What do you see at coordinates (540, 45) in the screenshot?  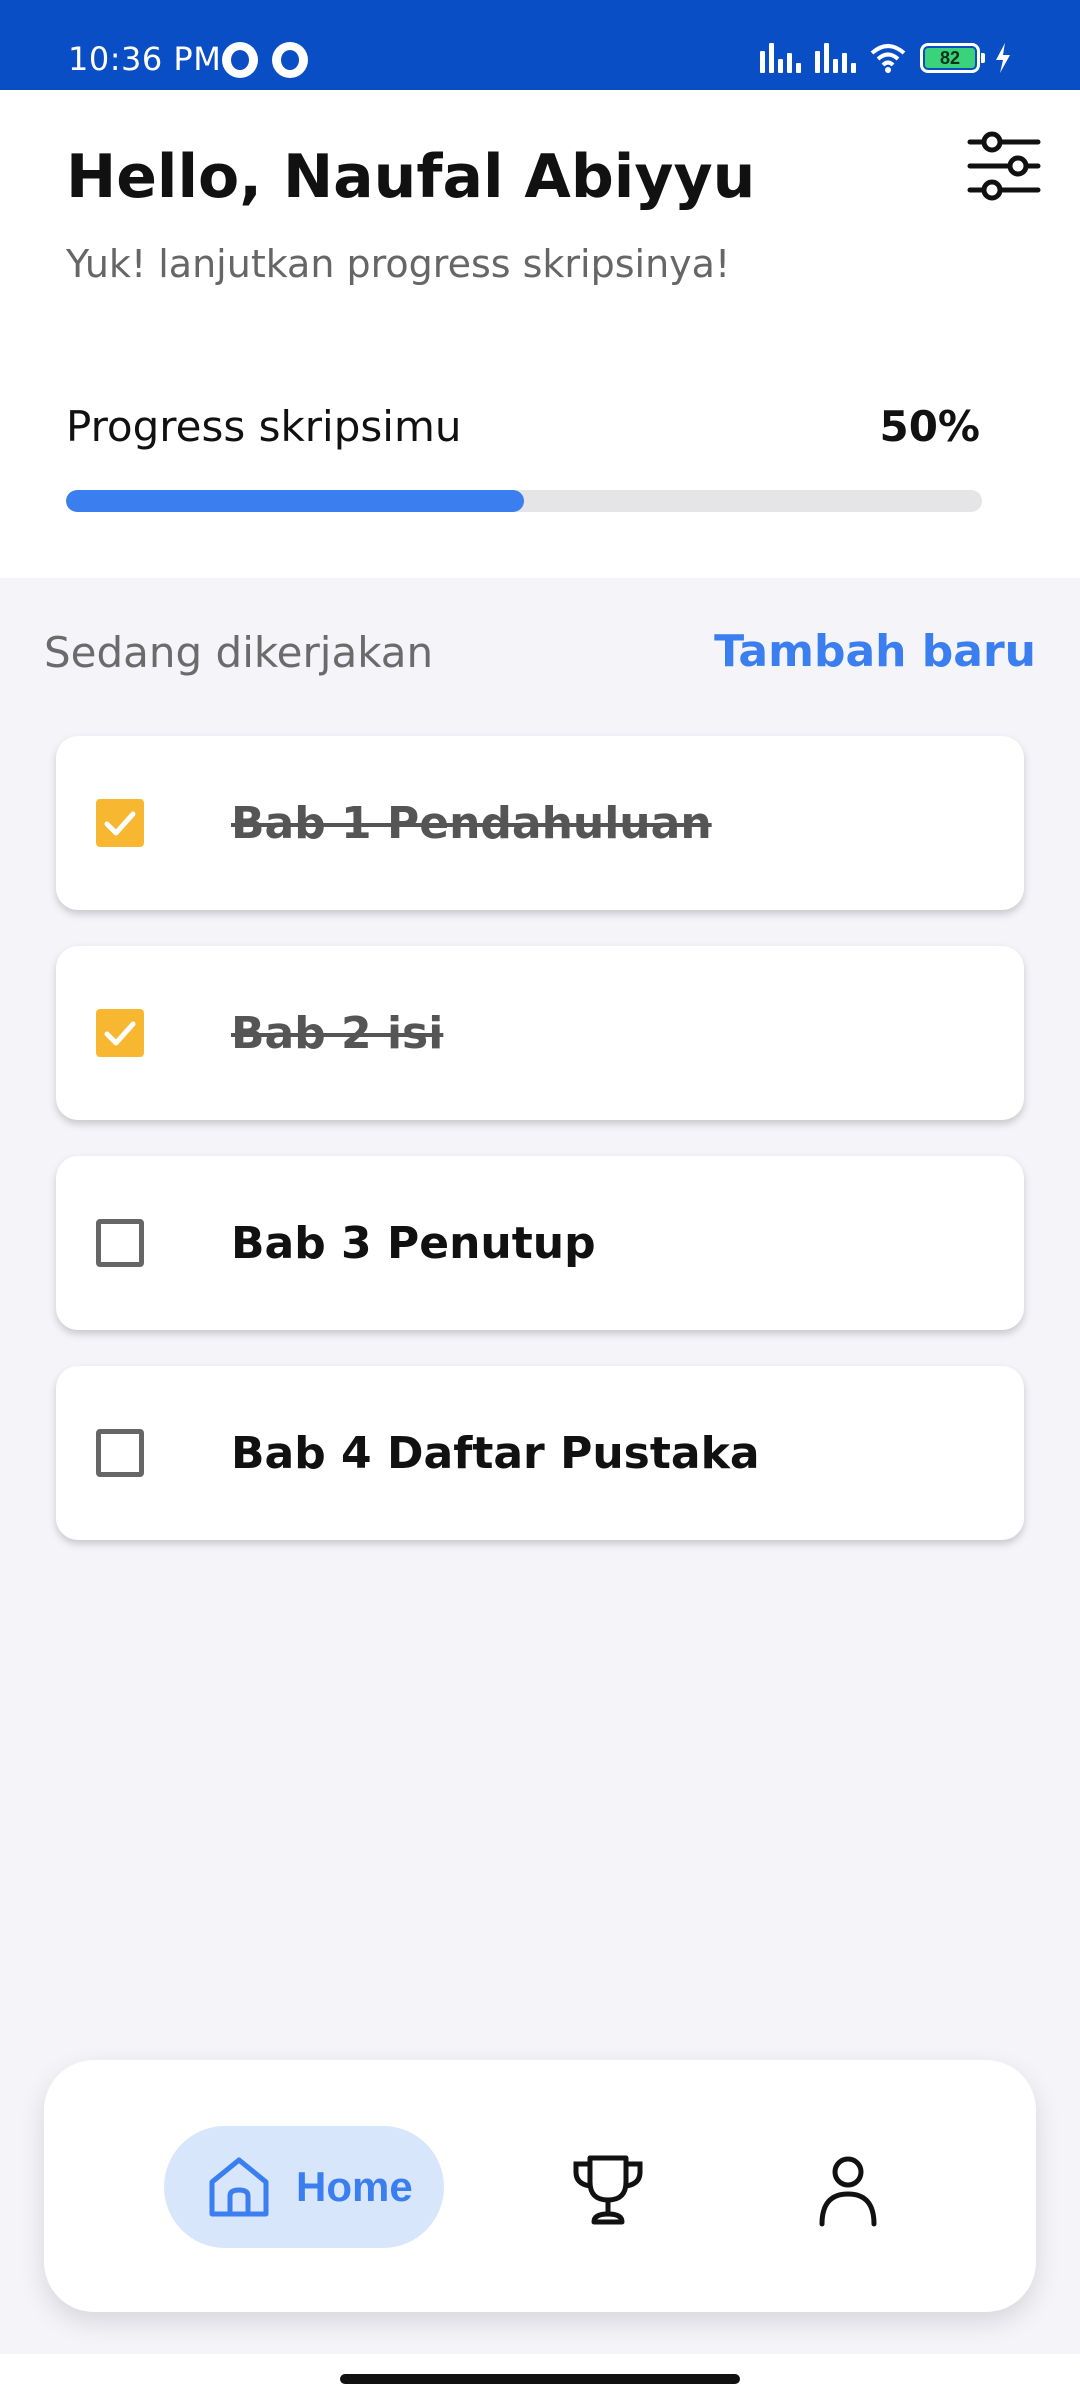 I see `status-bar: 10:36 PM 82` at bounding box center [540, 45].